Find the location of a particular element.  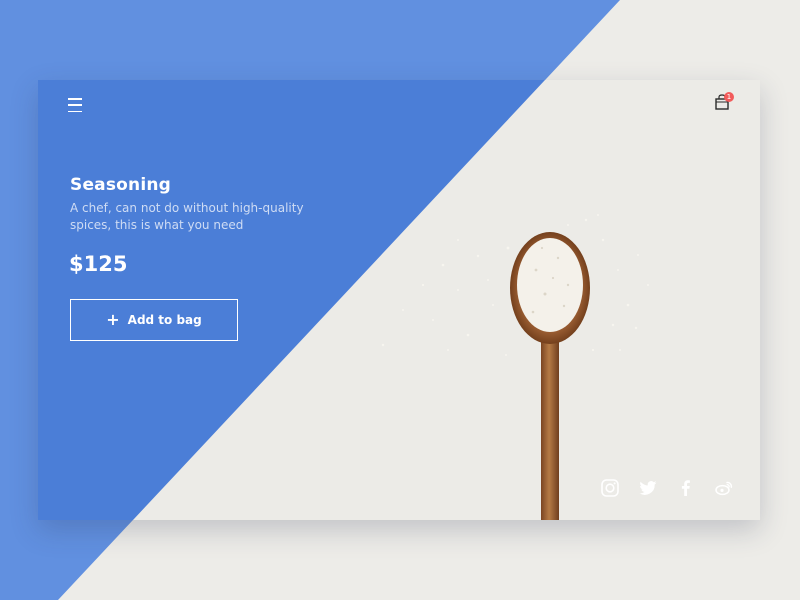

instagram-icon is located at coordinates (610, 488).